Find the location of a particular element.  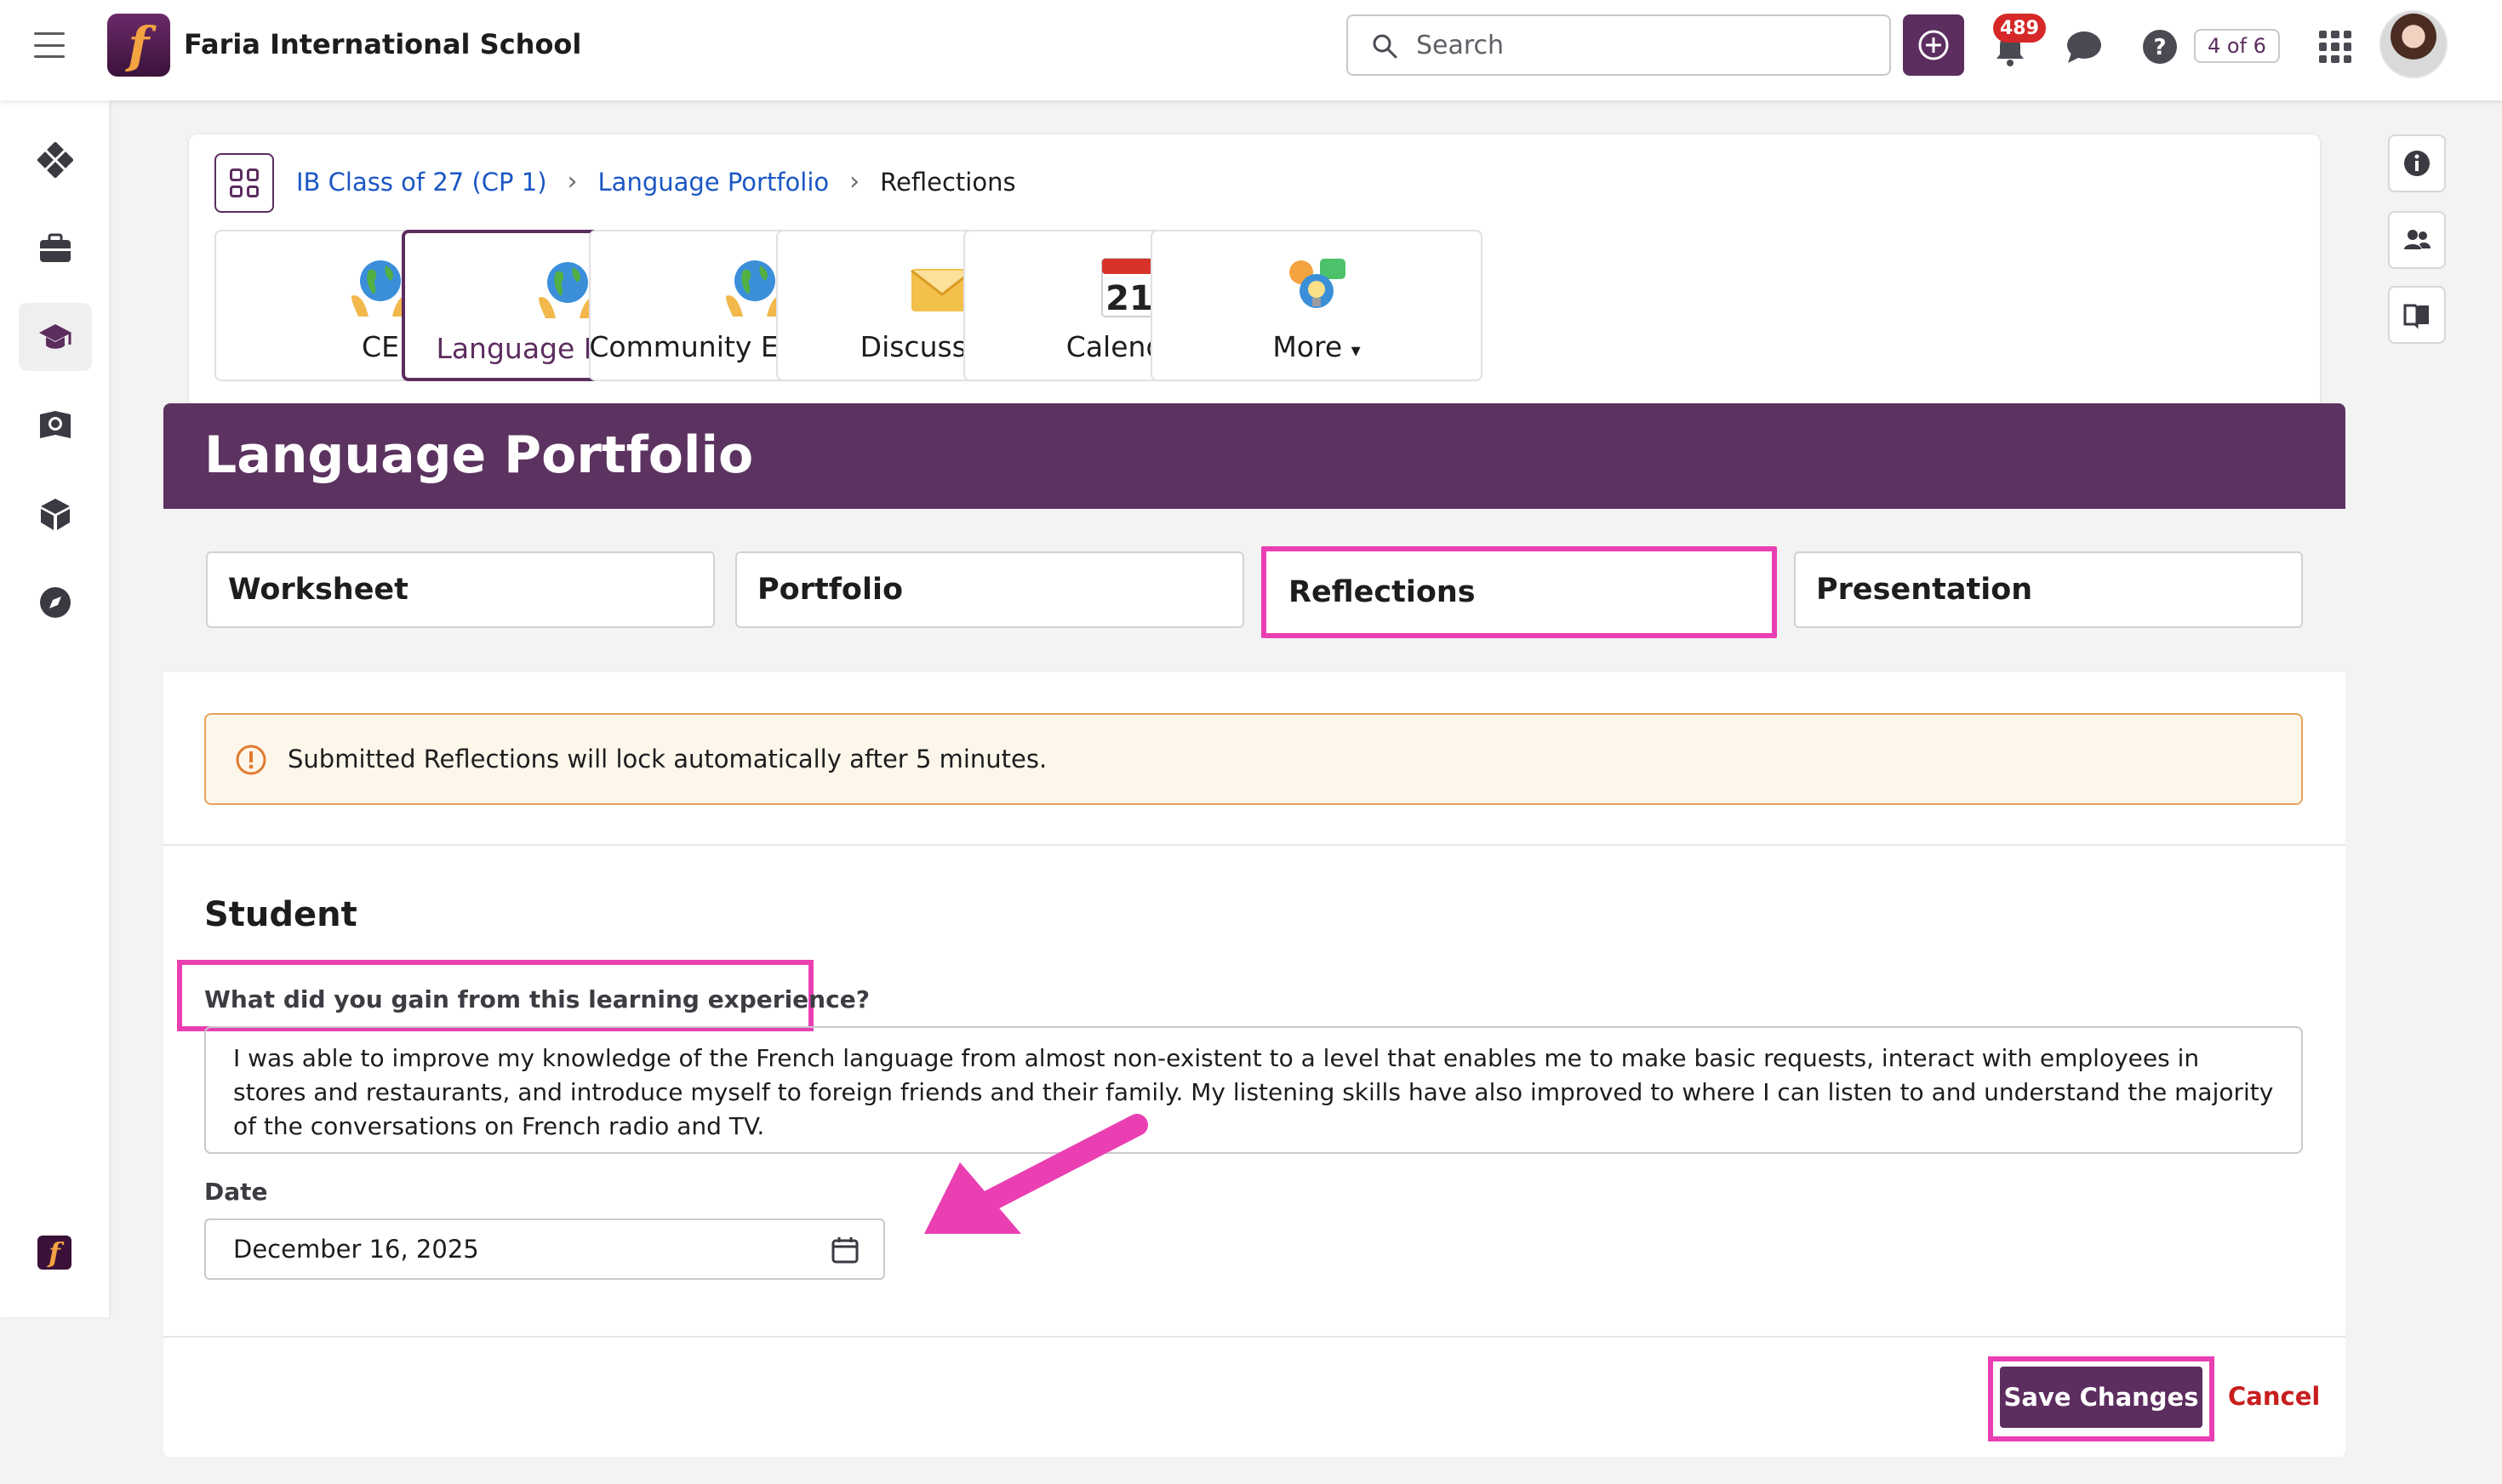

sidebar-item-compass is located at coordinates (55, 602).